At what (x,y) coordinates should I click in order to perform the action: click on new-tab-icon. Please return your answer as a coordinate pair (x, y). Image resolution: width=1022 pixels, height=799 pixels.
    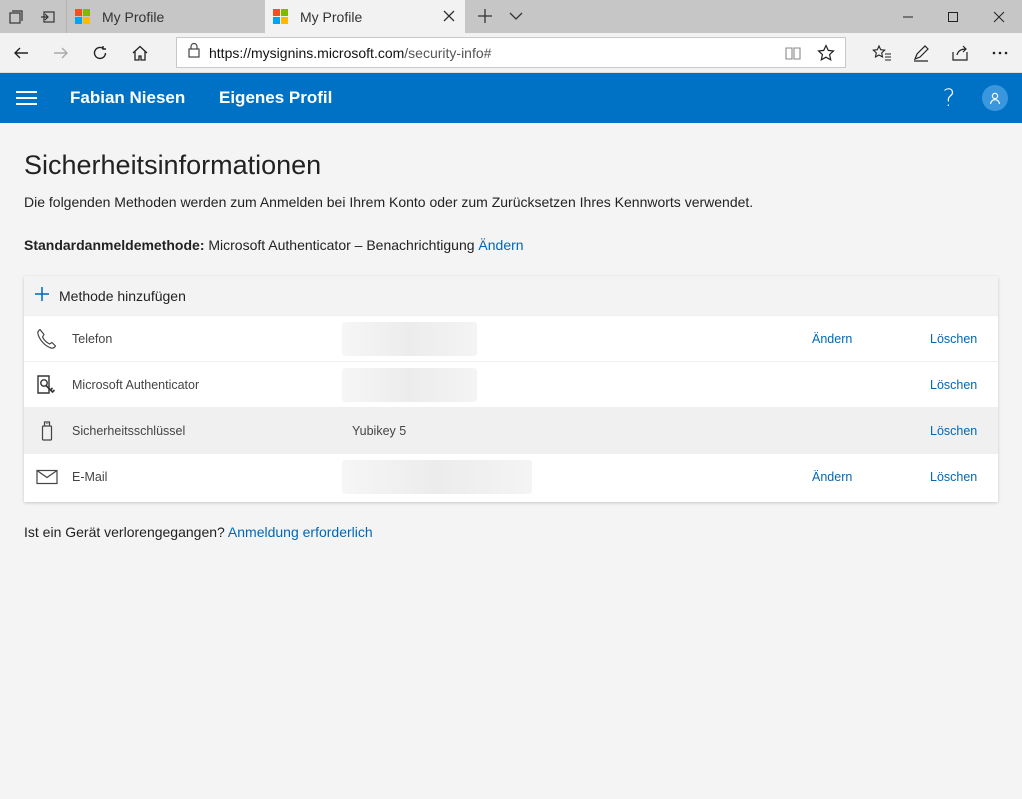
    Looking at the image, I should click on (485, 16).